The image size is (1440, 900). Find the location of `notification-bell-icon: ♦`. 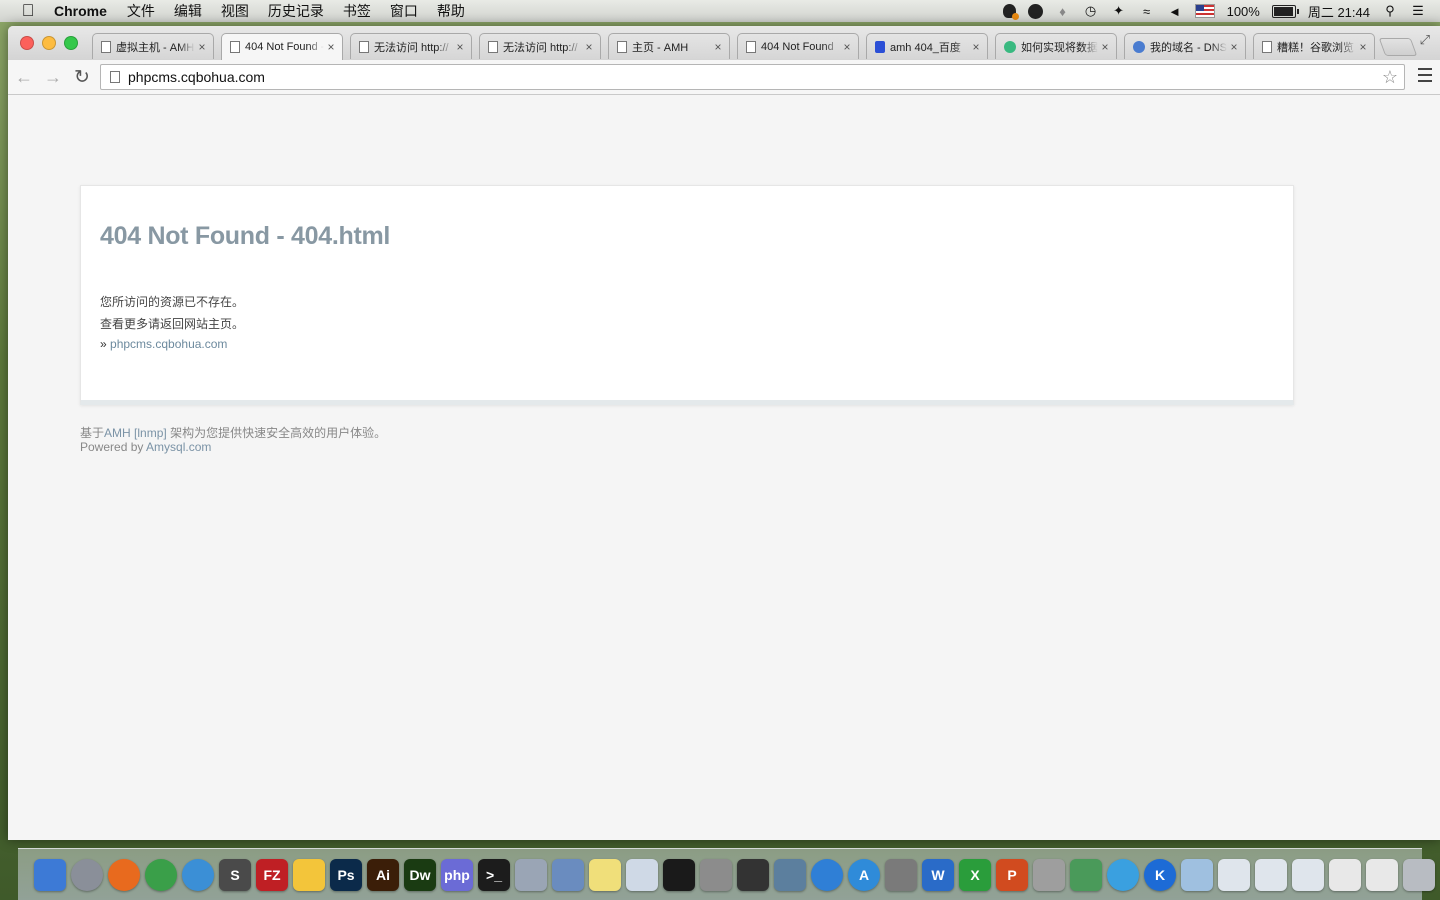

notification-bell-icon: ♦ is located at coordinates (1063, 11).